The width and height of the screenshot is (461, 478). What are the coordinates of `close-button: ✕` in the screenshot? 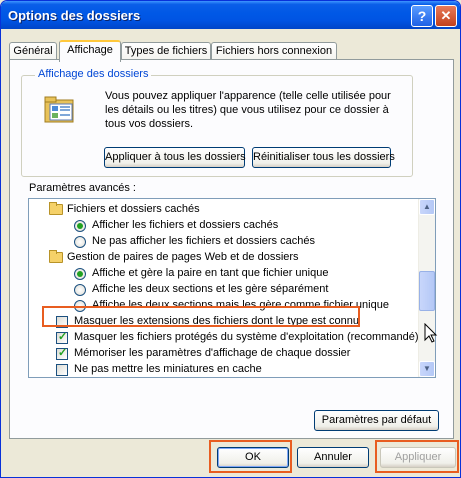 It's located at (446, 16).